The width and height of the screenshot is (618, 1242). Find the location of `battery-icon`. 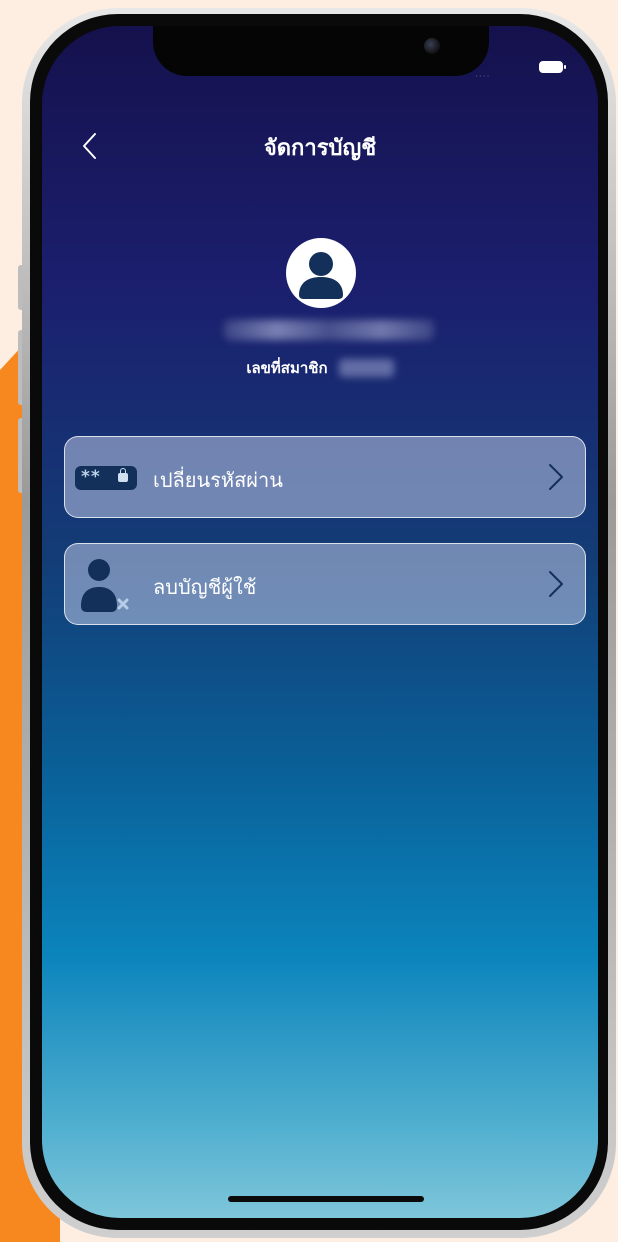

battery-icon is located at coordinates (552, 67).